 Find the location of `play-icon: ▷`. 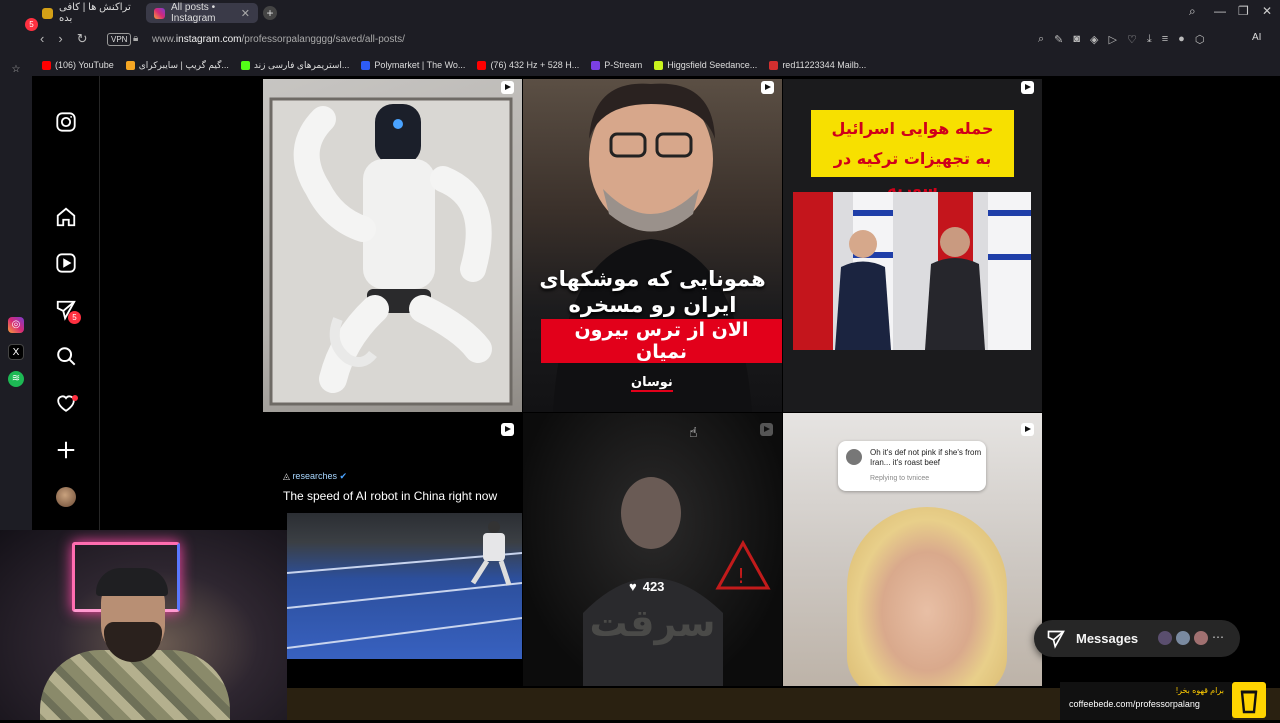

play-icon: ▷ is located at coordinates (1113, 39).